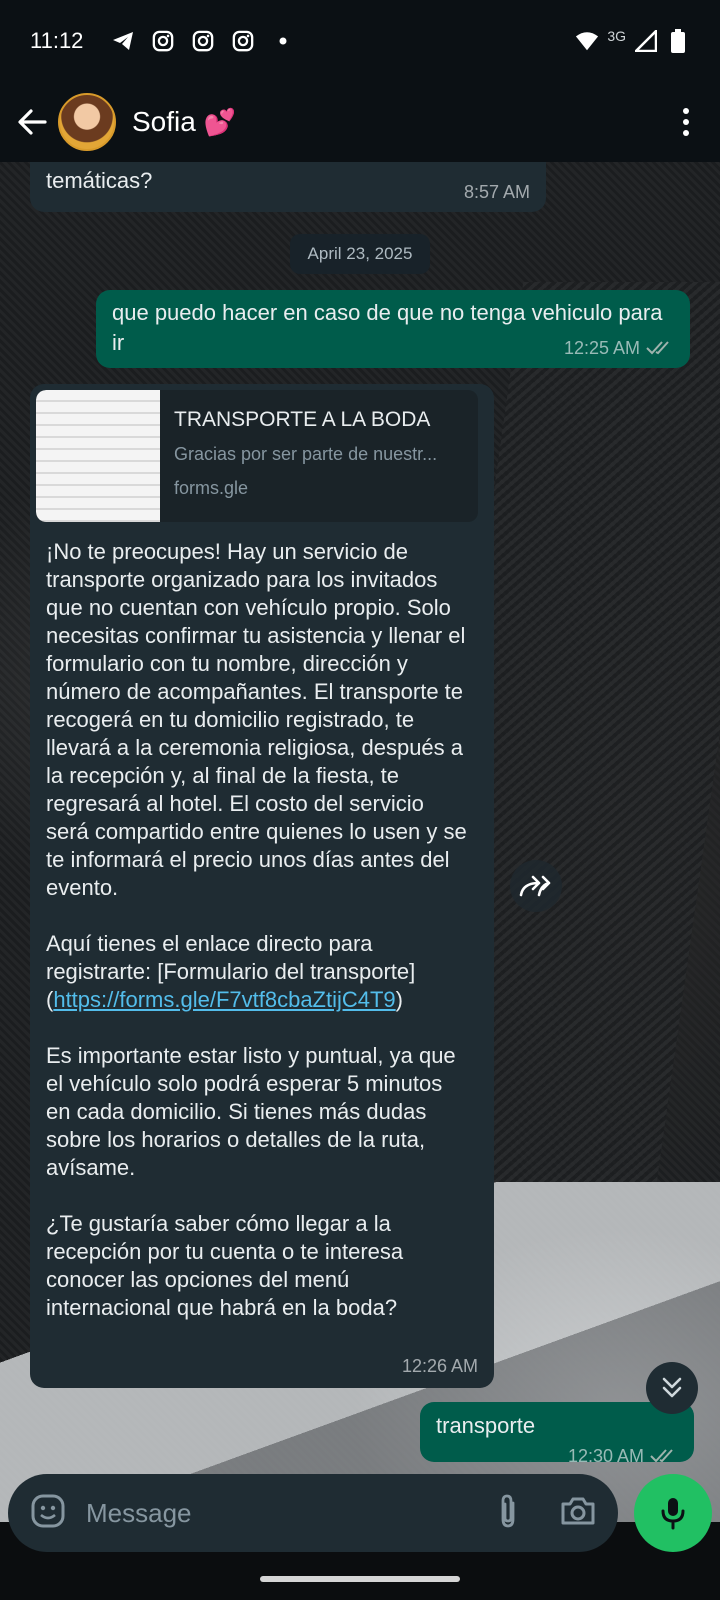 This screenshot has width=720, height=1600. What do you see at coordinates (164, 121) in the screenshot?
I see `contact-name-text: Sofia` at bounding box center [164, 121].